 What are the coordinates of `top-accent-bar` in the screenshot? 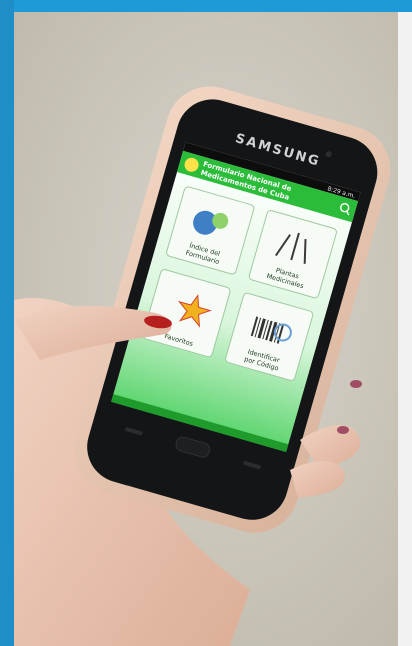 It's located at (206, 6).